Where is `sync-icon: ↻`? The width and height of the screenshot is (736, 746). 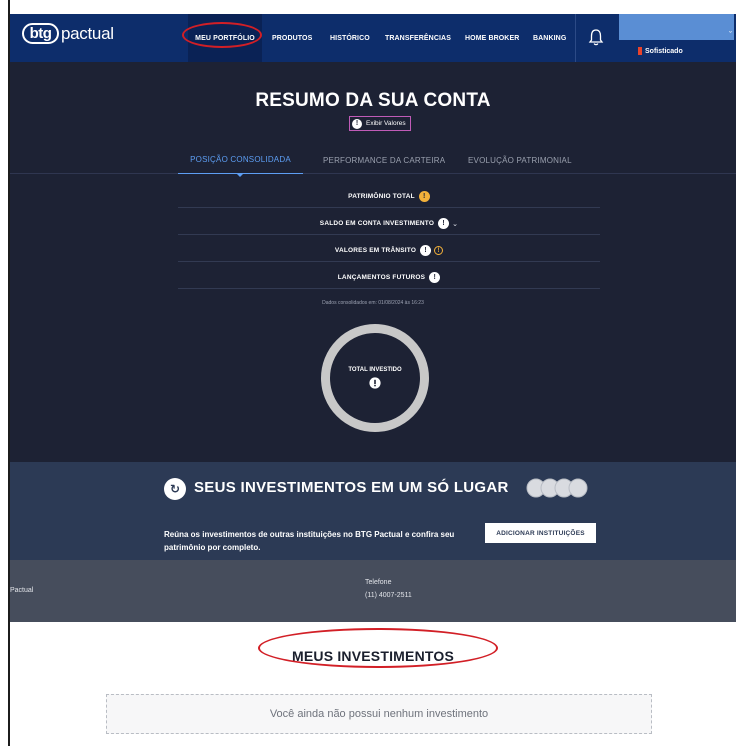
sync-icon: ↻ is located at coordinates (175, 489).